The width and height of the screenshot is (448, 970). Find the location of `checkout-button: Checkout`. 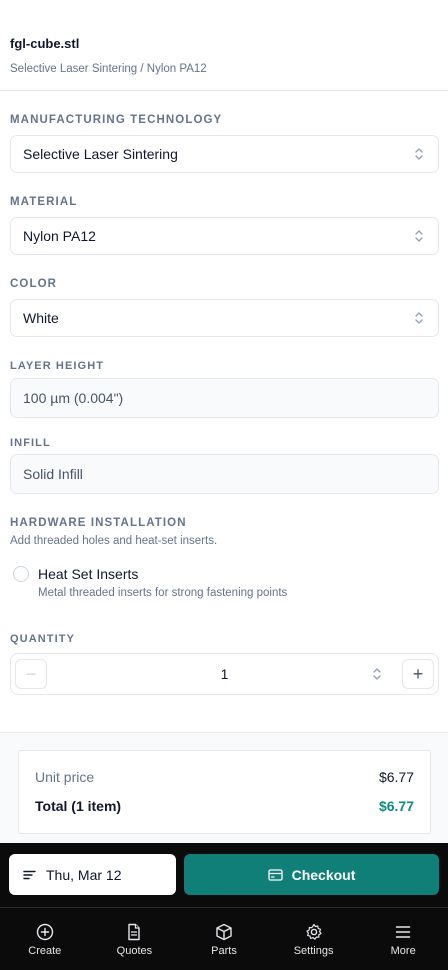

checkout-button: Checkout is located at coordinates (311, 874).